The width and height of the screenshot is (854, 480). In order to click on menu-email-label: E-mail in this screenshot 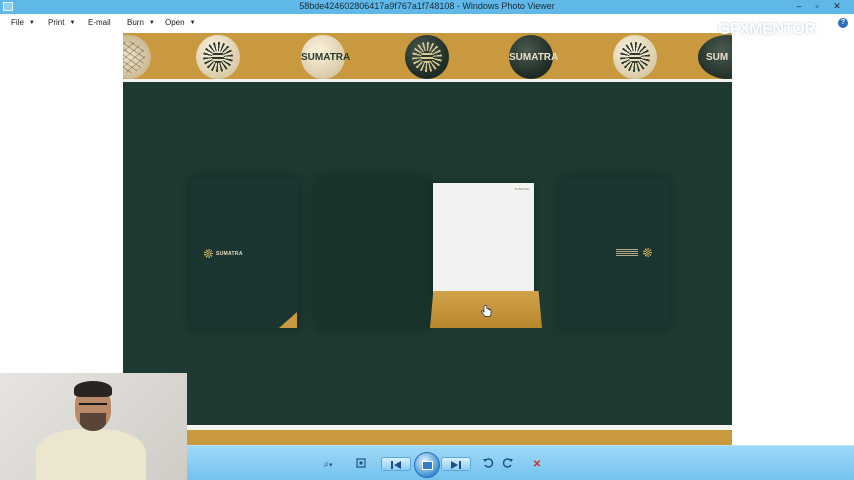, I will do `click(99, 22)`.